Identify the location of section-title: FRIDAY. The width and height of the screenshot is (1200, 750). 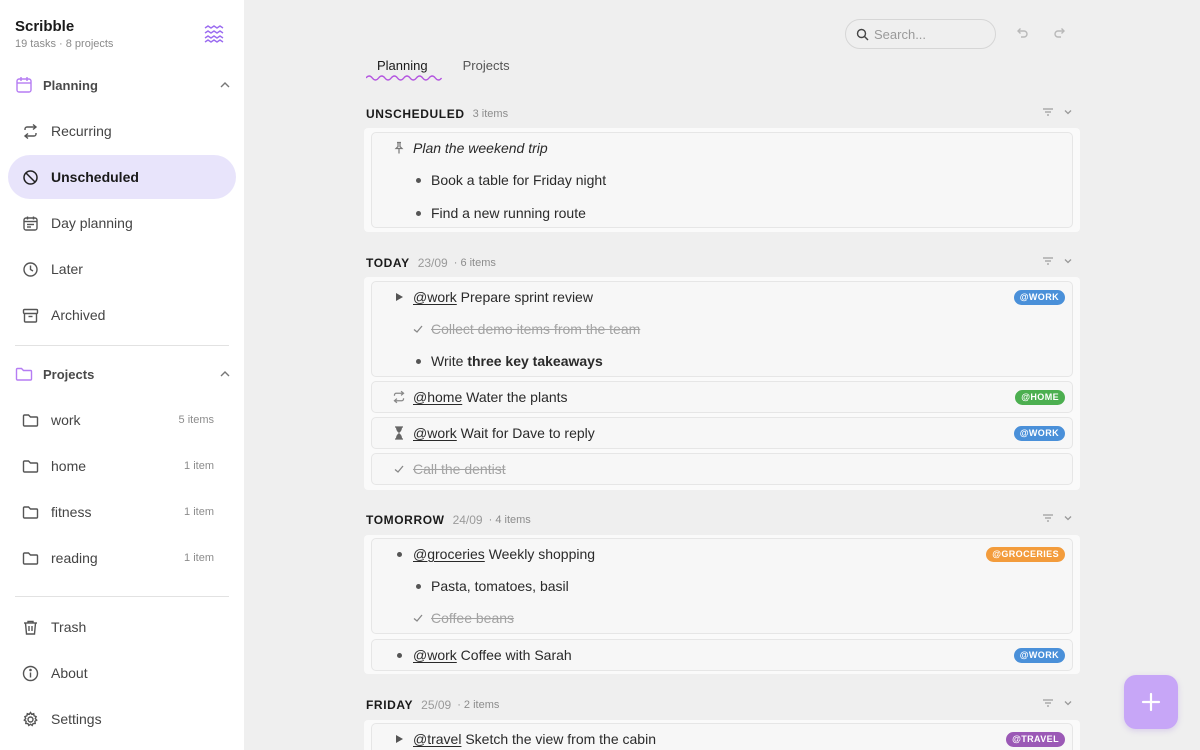
(390, 705).